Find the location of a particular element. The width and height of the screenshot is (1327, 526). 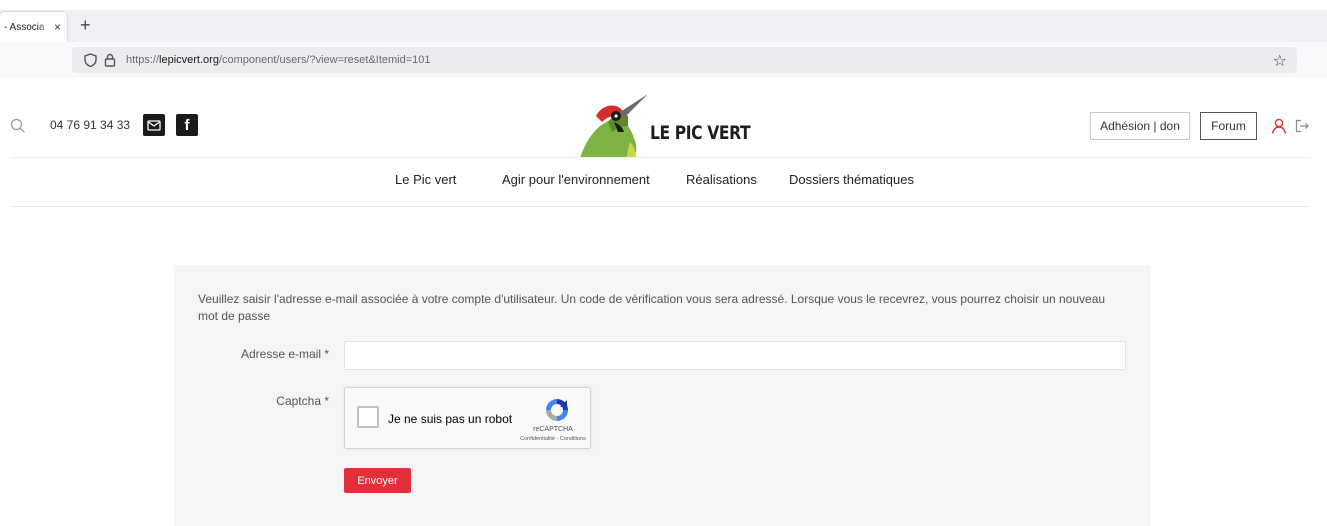

nav-item-le-pic-vert: Le Pic vert is located at coordinates (425, 179).